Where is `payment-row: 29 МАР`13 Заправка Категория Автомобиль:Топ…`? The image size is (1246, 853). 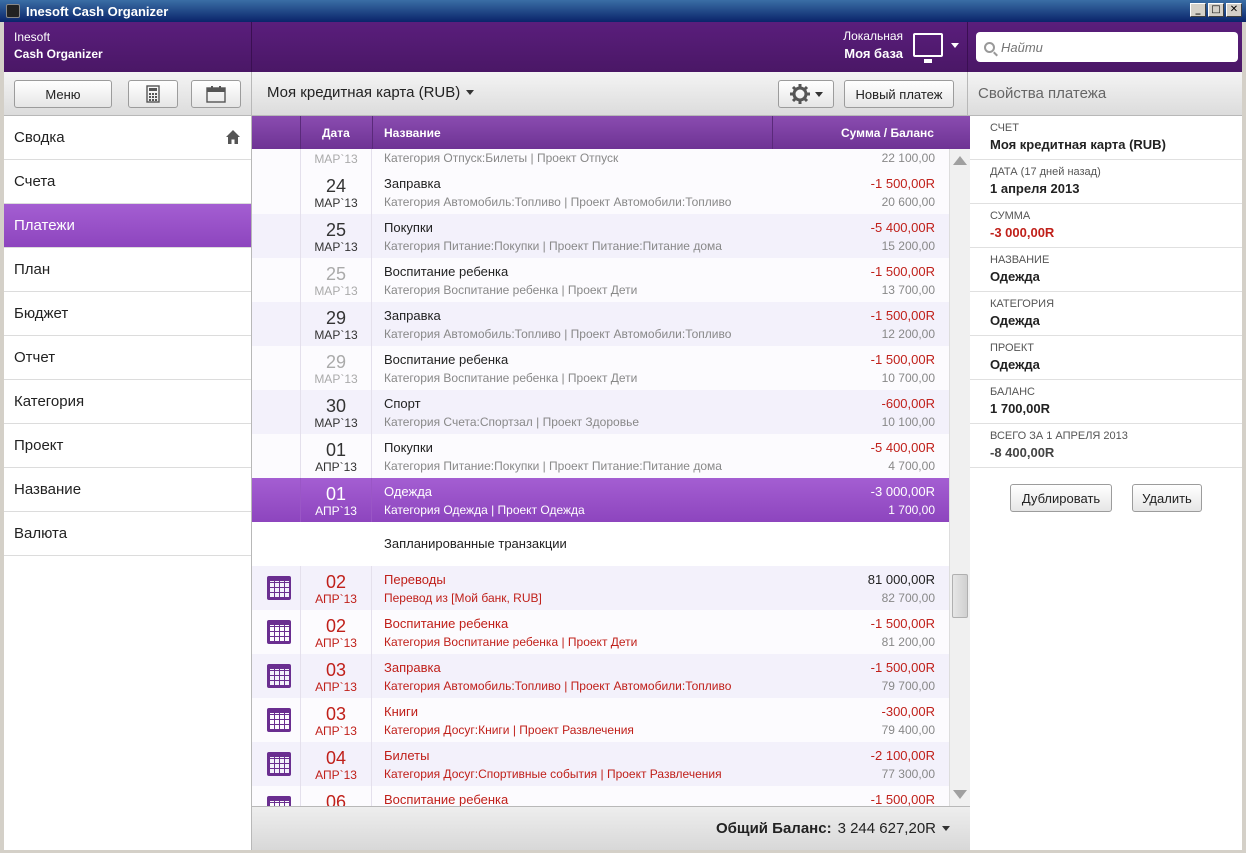
payment-row: 29 МАР`13 Заправка Категория Автомобиль:Топ… is located at coordinates (600, 324).